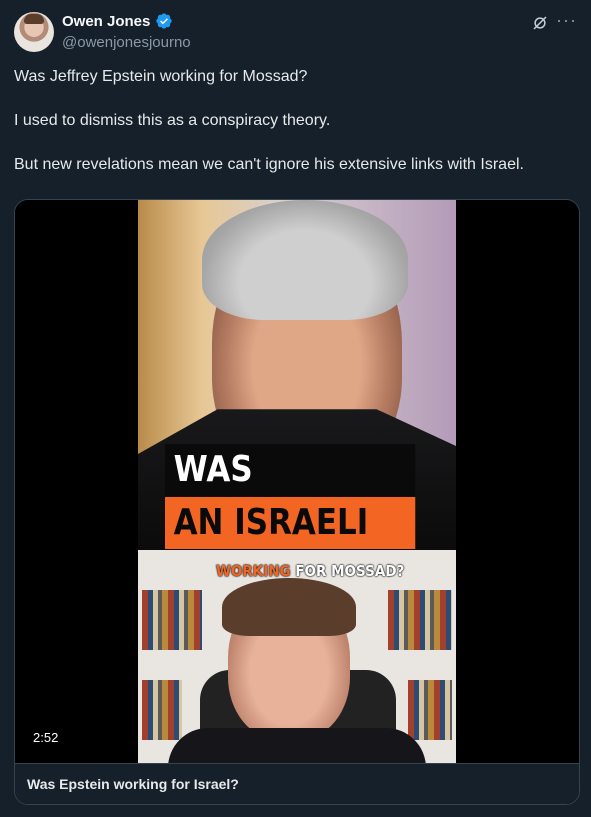  I want to click on video-overlay-title-line1: WAS EPSTEIN, so click(290, 493).